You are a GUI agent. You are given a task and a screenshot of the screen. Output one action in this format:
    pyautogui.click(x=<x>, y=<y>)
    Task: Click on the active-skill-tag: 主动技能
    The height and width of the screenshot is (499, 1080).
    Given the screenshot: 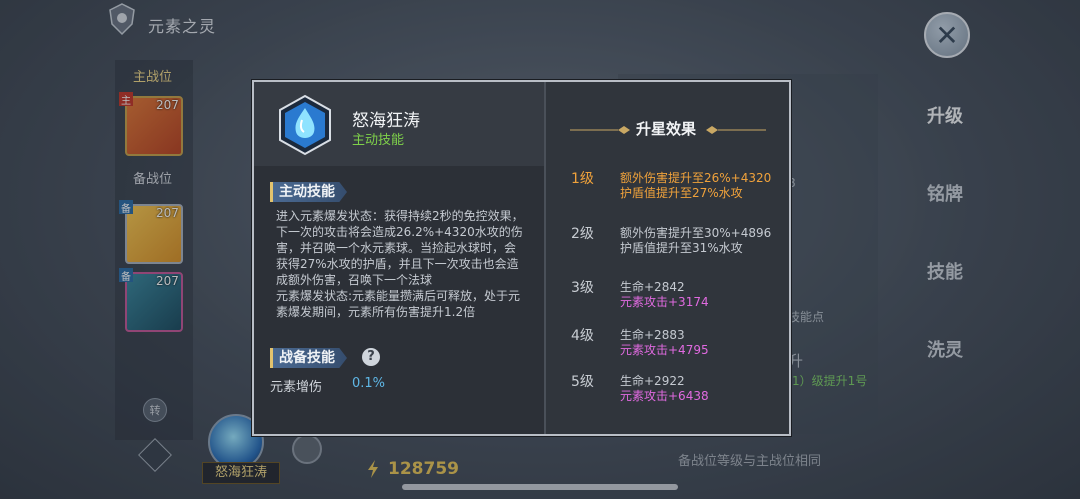 What is the action you would take?
    pyautogui.click(x=308, y=192)
    